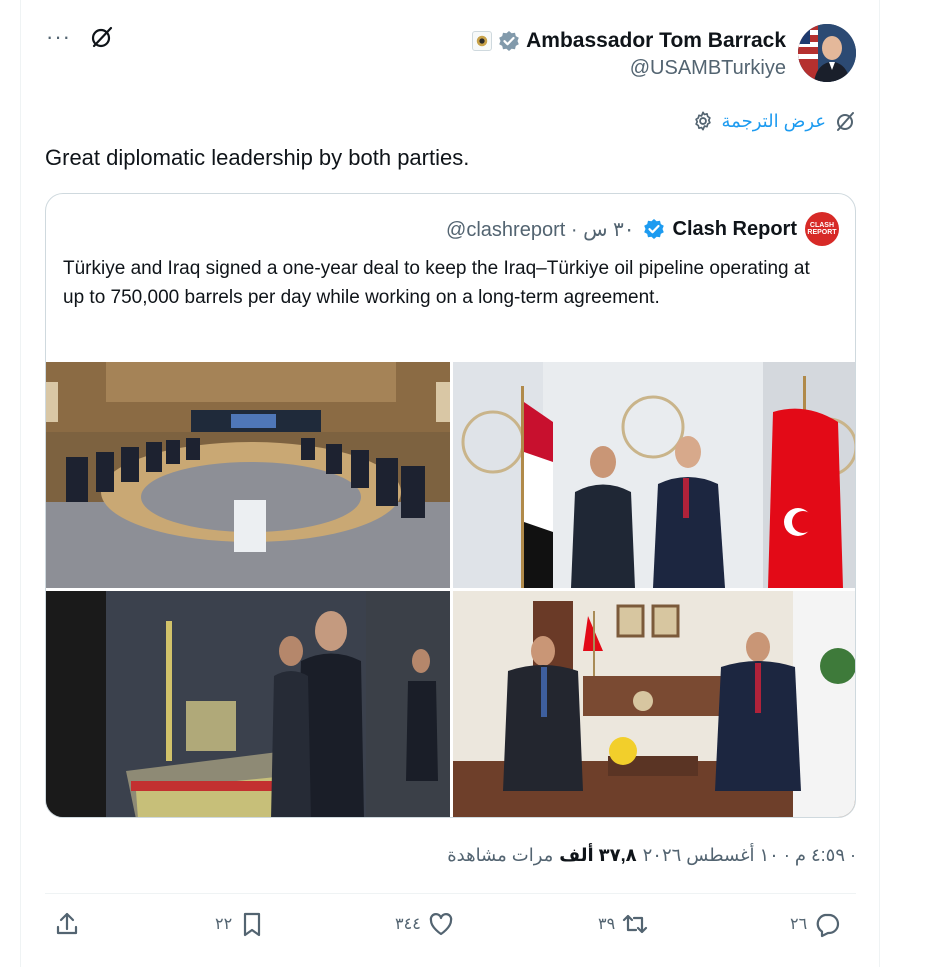  I want to click on bookmark-icon, so click(252, 924).